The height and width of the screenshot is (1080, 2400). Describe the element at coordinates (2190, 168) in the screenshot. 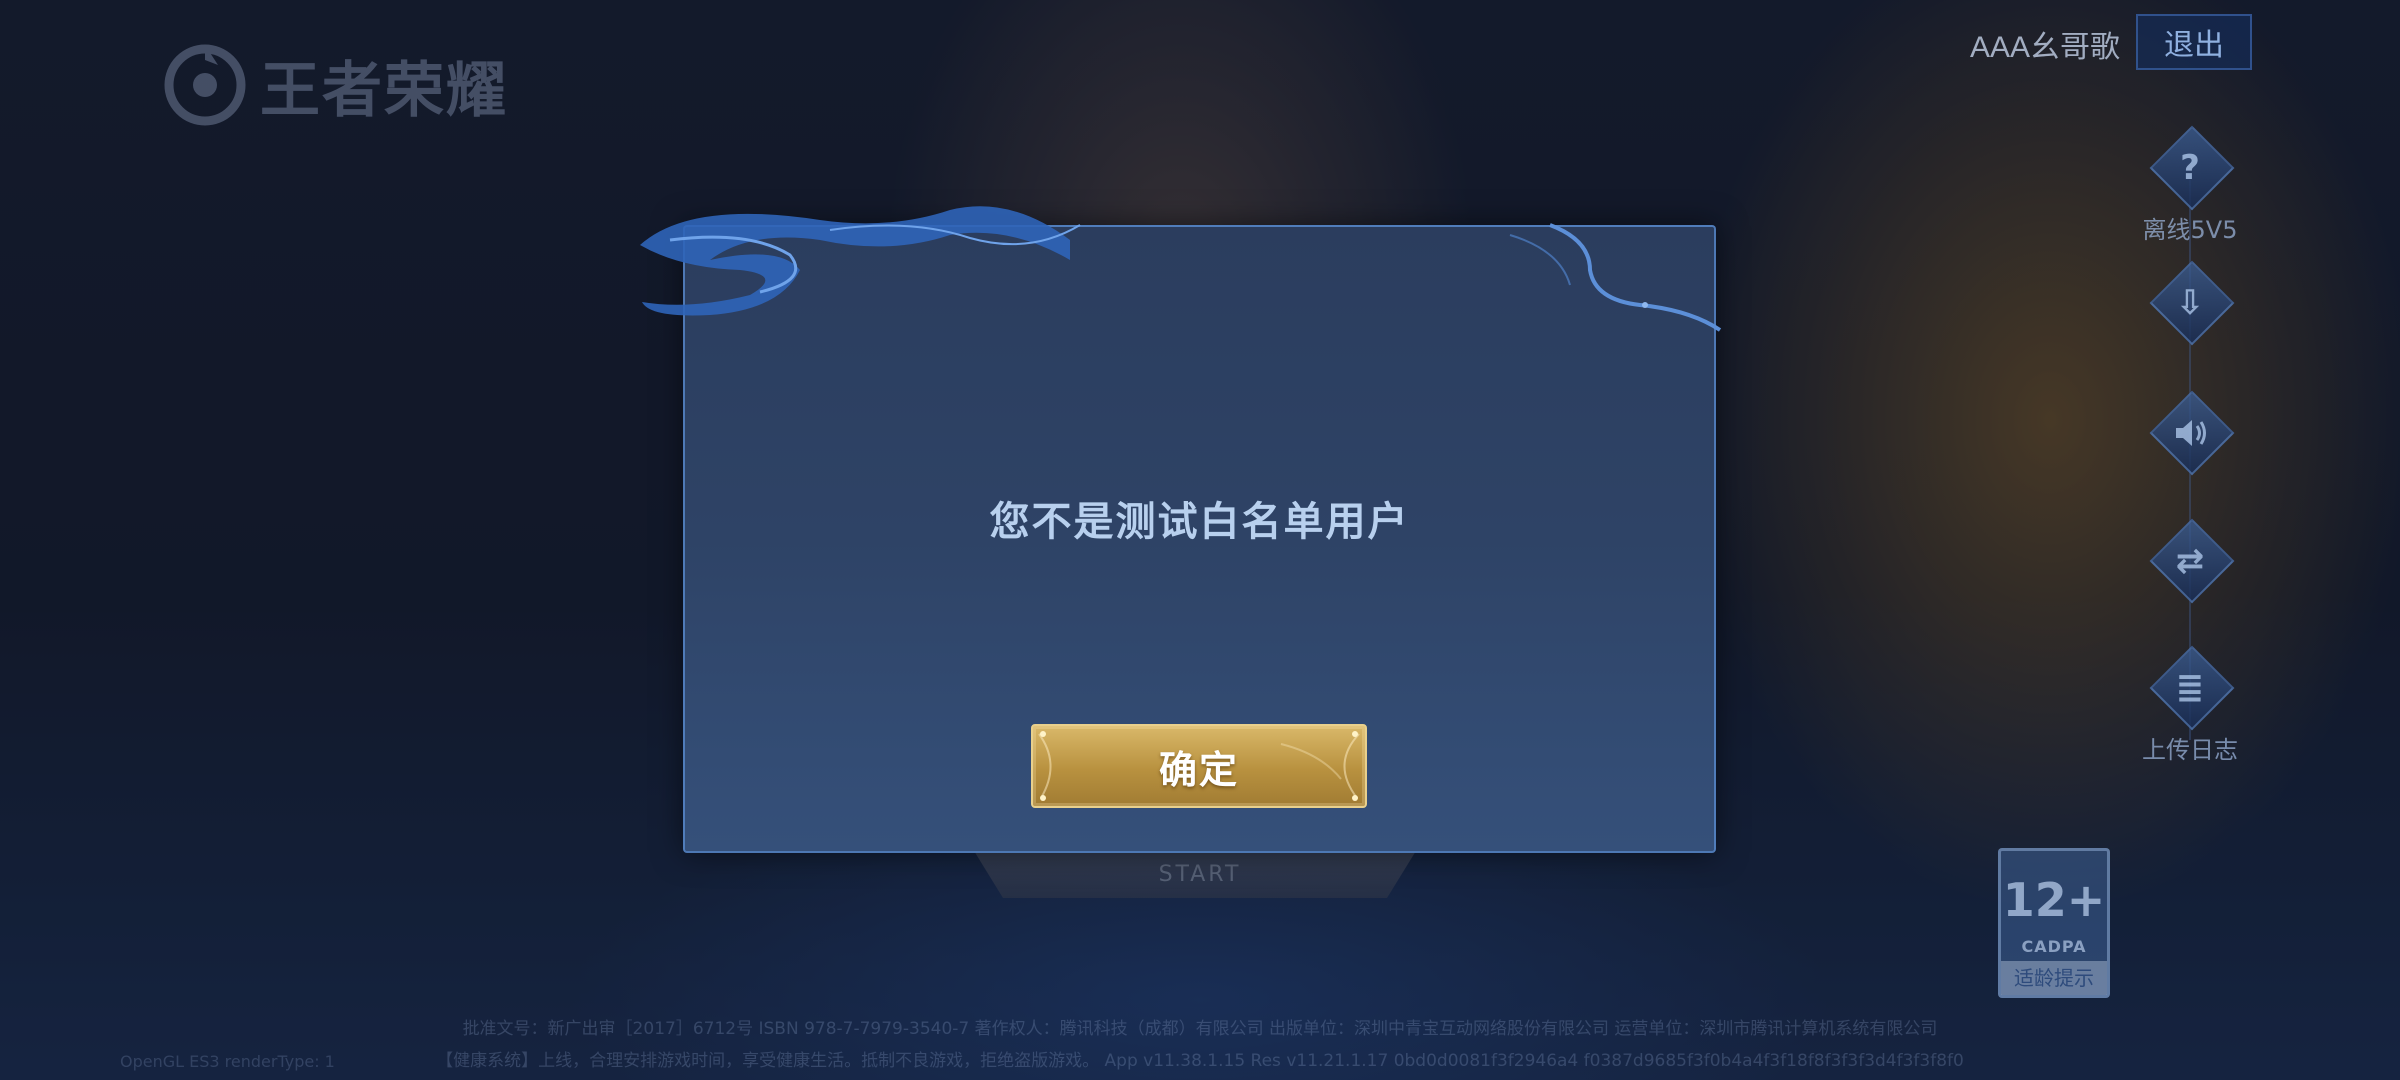

I see `help-icon: ?` at that location.